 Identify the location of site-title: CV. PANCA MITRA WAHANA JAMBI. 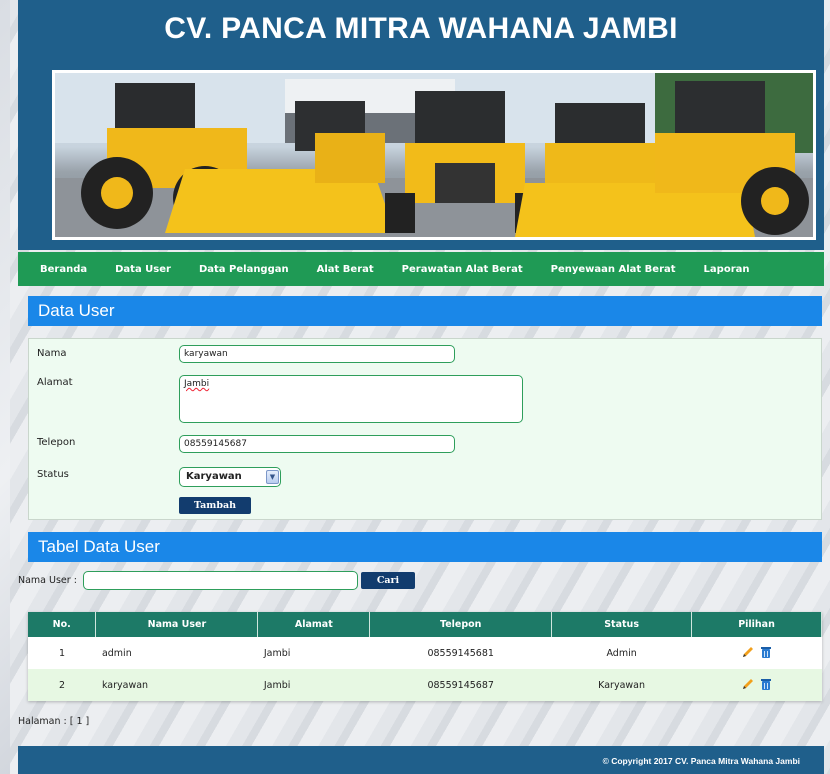
(421, 28).